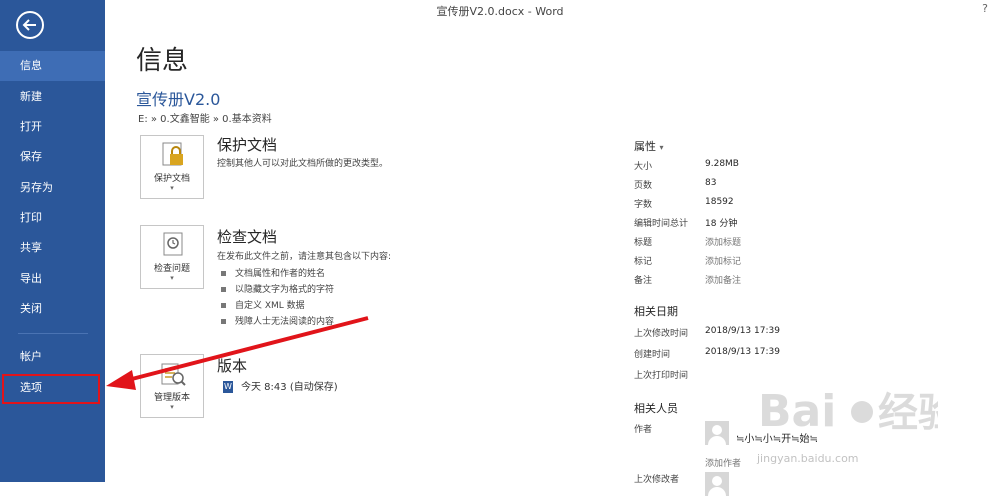  I want to click on watermark-url: jingyan.baidu.com, so click(808, 458).